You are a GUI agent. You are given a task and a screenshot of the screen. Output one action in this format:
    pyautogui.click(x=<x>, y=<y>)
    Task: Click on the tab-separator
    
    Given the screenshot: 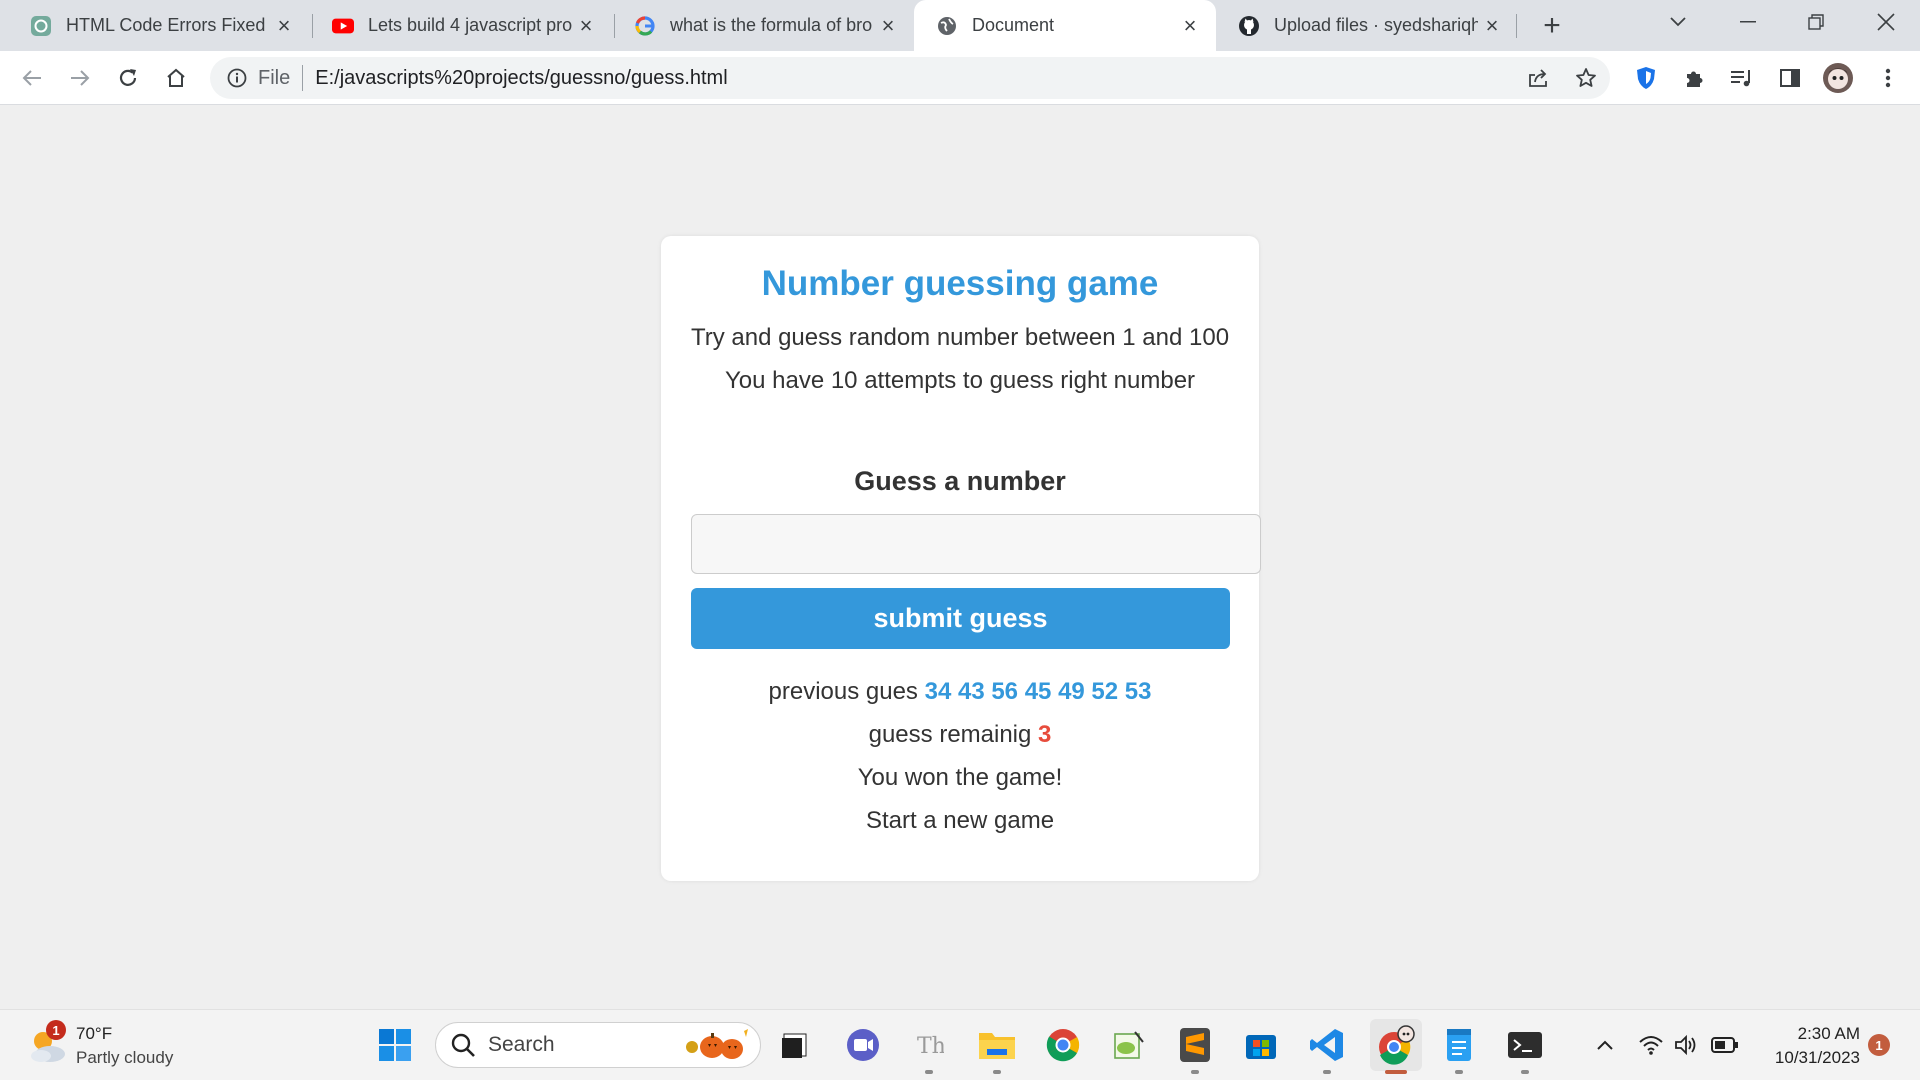 What is the action you would take?
    pyautogui.click(x=1516, y=26)
    